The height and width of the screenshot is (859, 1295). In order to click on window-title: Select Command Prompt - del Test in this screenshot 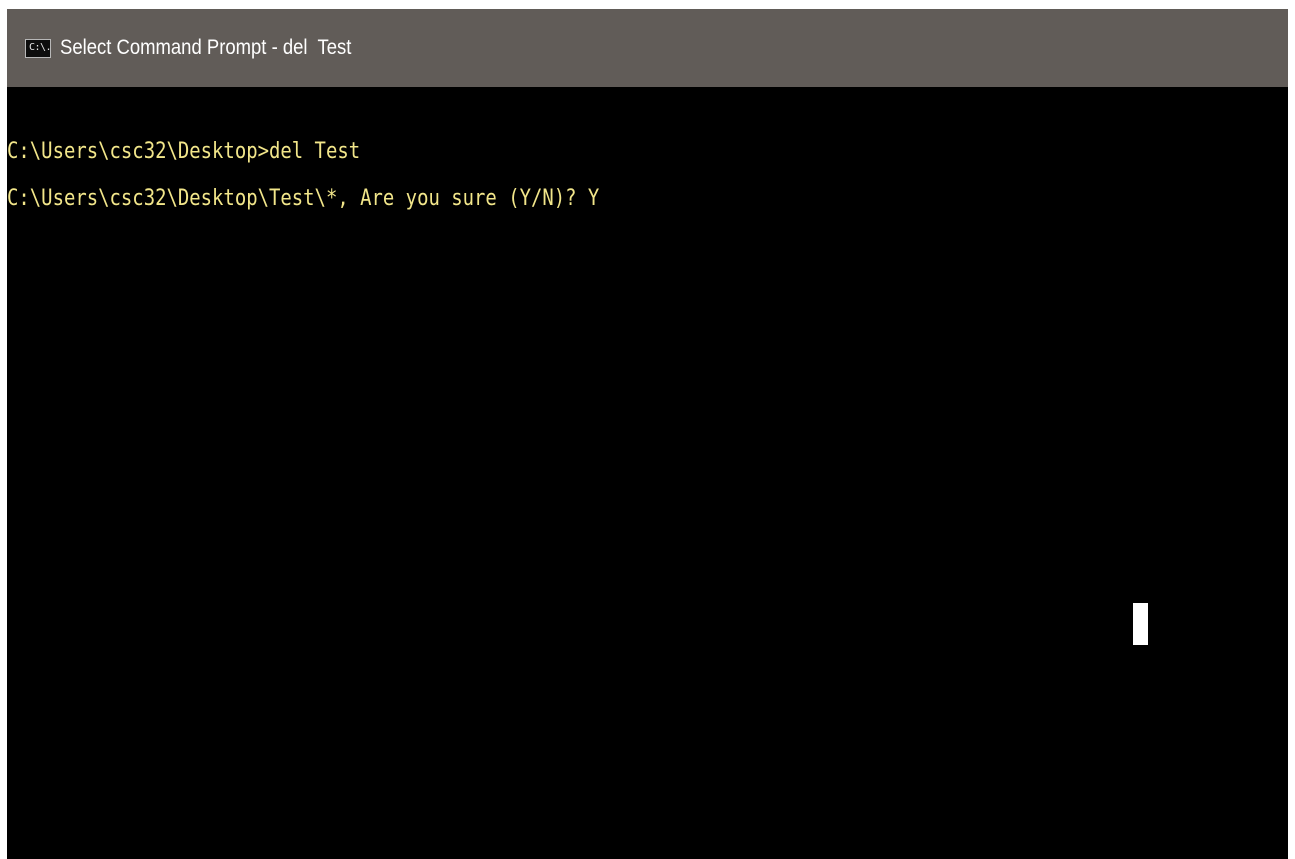, I will do `click(206, 47)`.